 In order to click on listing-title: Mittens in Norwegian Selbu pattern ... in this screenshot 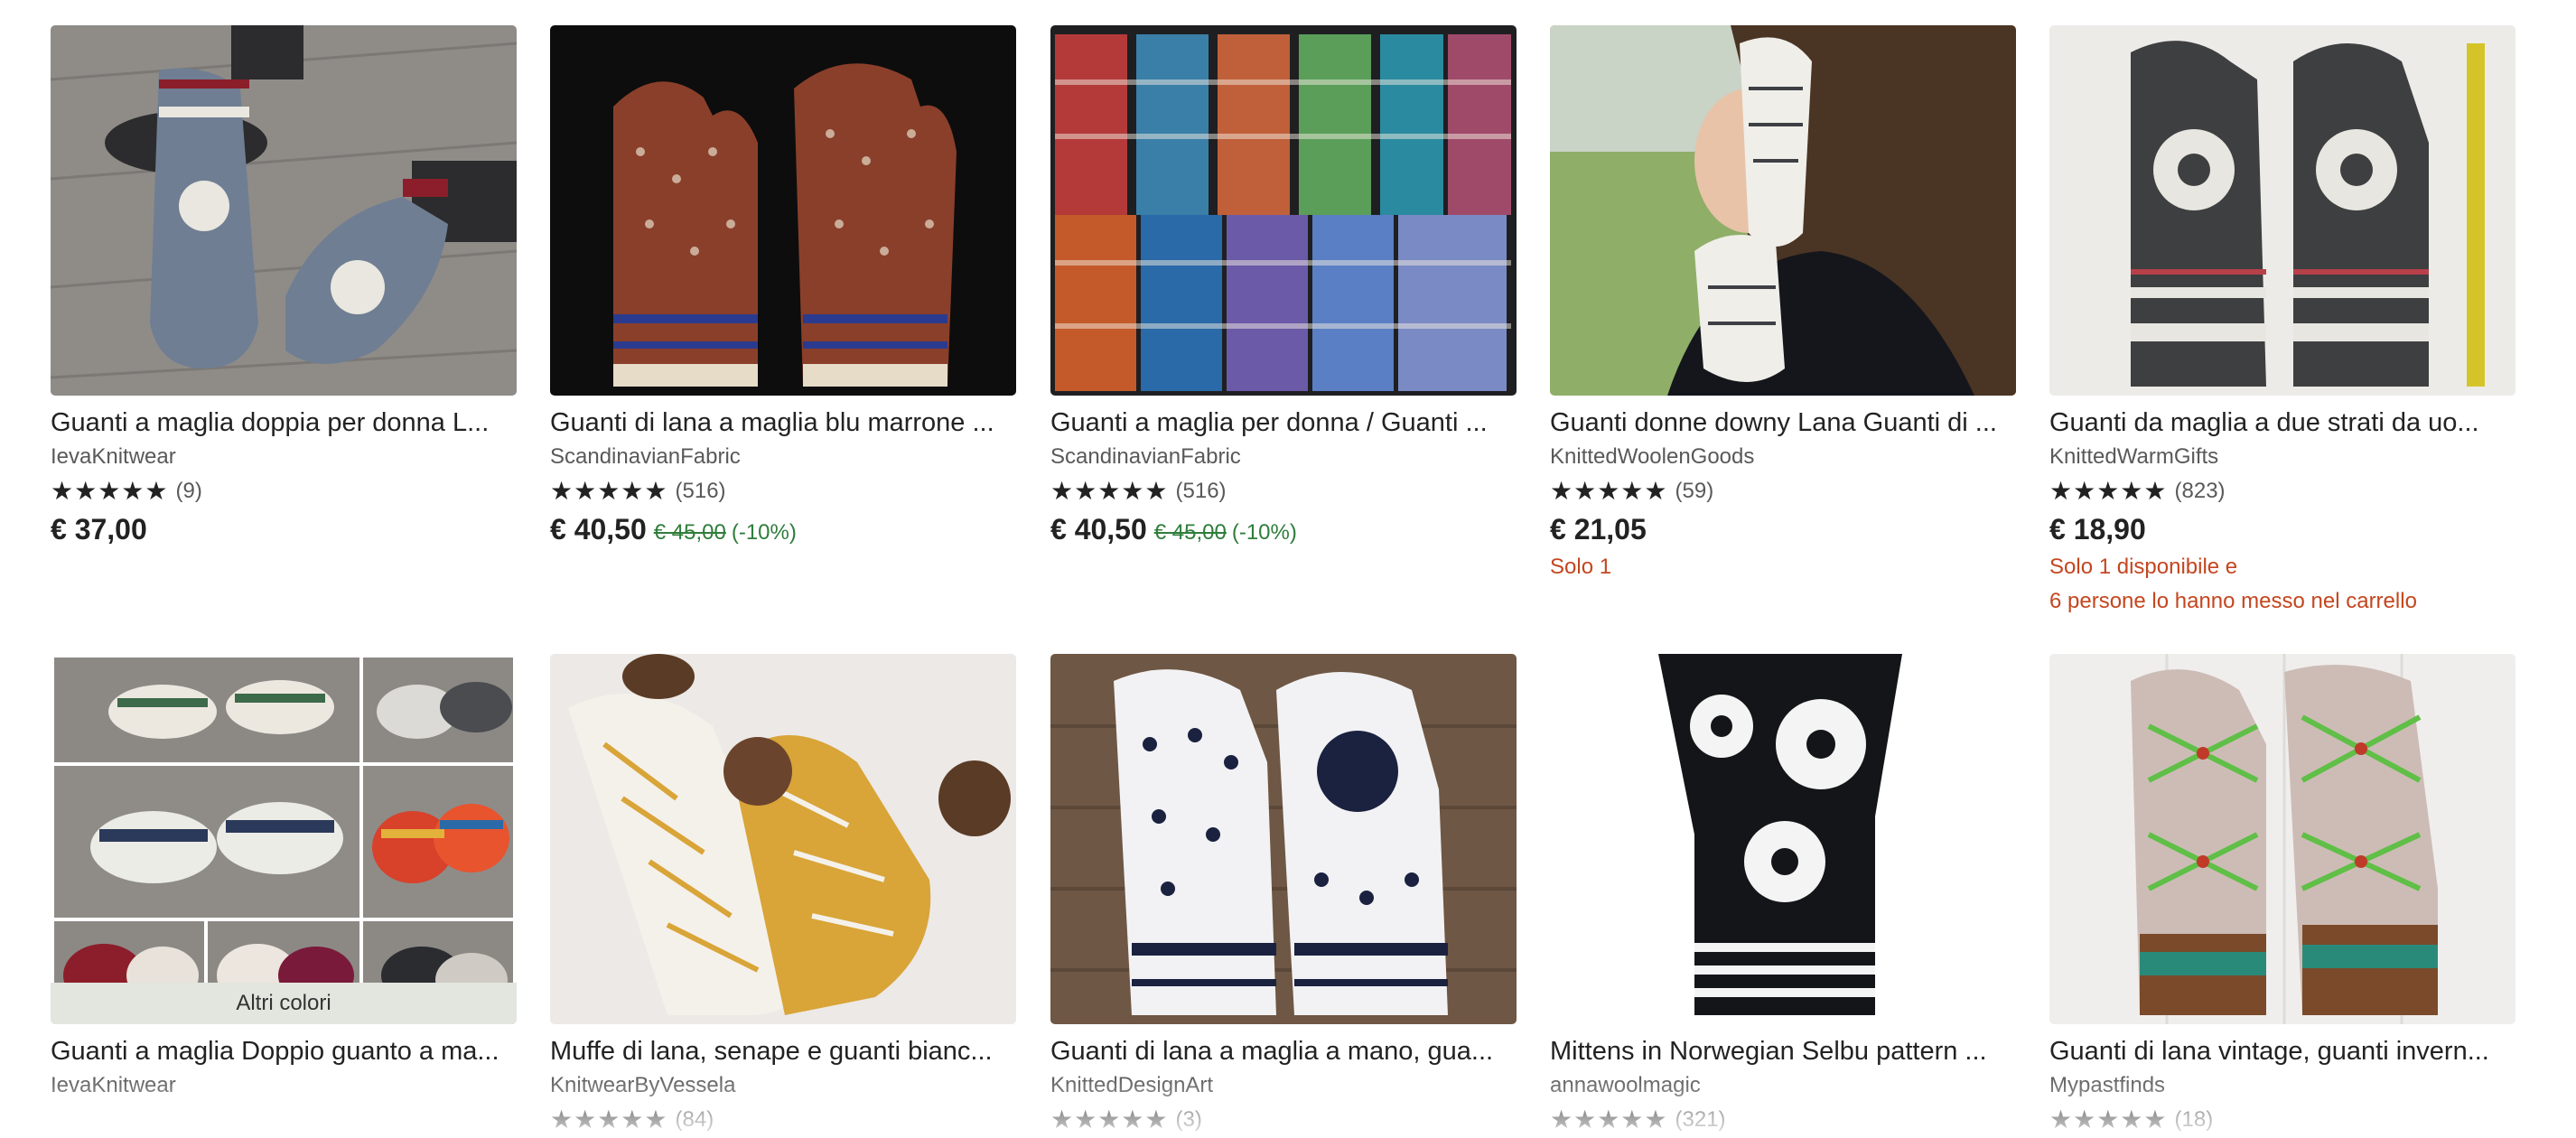, I will do `click(1783, 1051)`.